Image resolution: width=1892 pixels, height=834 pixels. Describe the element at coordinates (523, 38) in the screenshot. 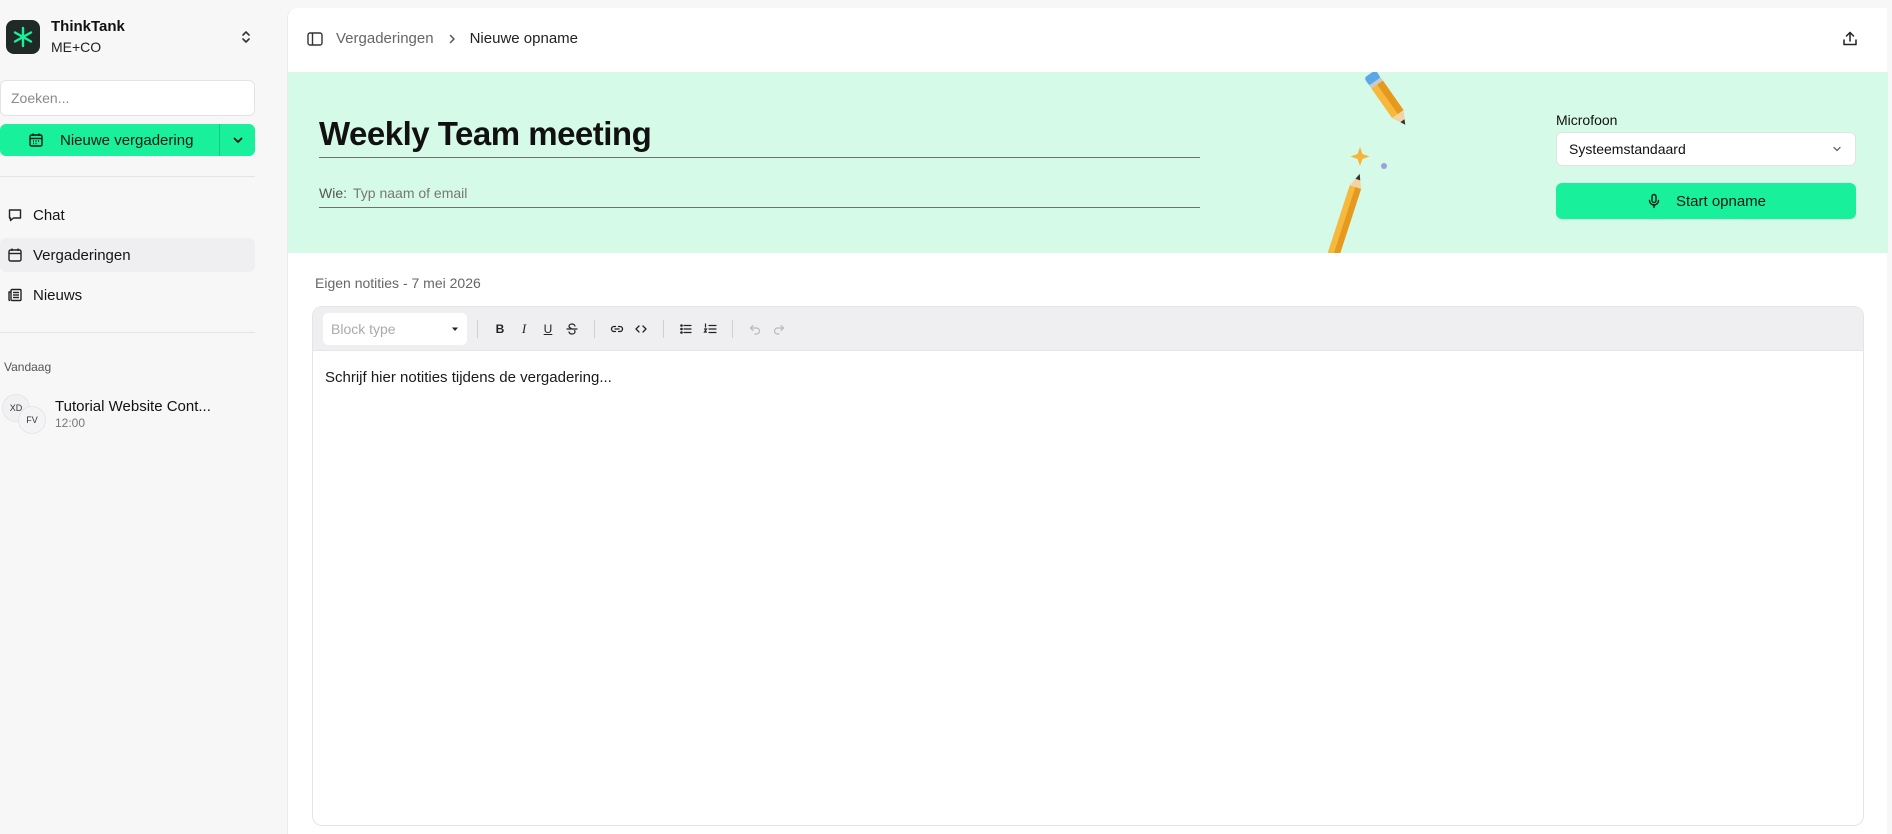

I see `breadcrumb-current: Nieuwe opname` at that location.